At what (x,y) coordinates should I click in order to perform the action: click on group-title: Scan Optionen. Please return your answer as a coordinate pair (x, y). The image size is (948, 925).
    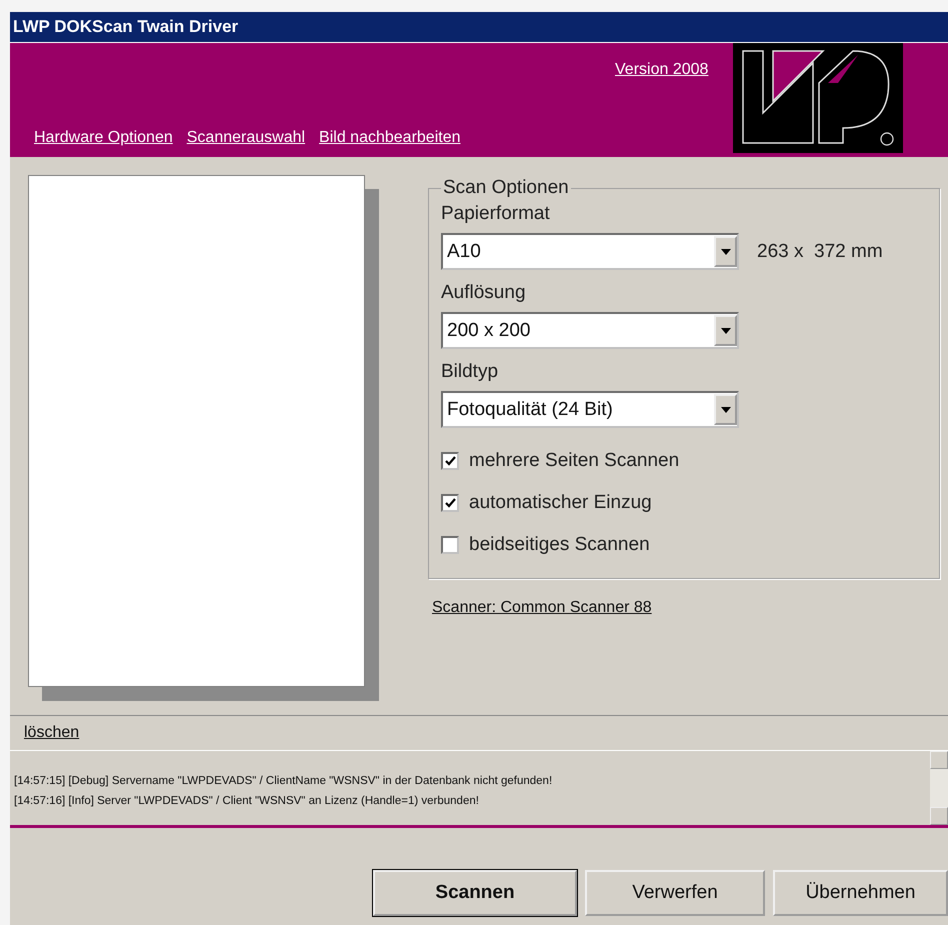
    Looking at the image, I should click on (506, 188).